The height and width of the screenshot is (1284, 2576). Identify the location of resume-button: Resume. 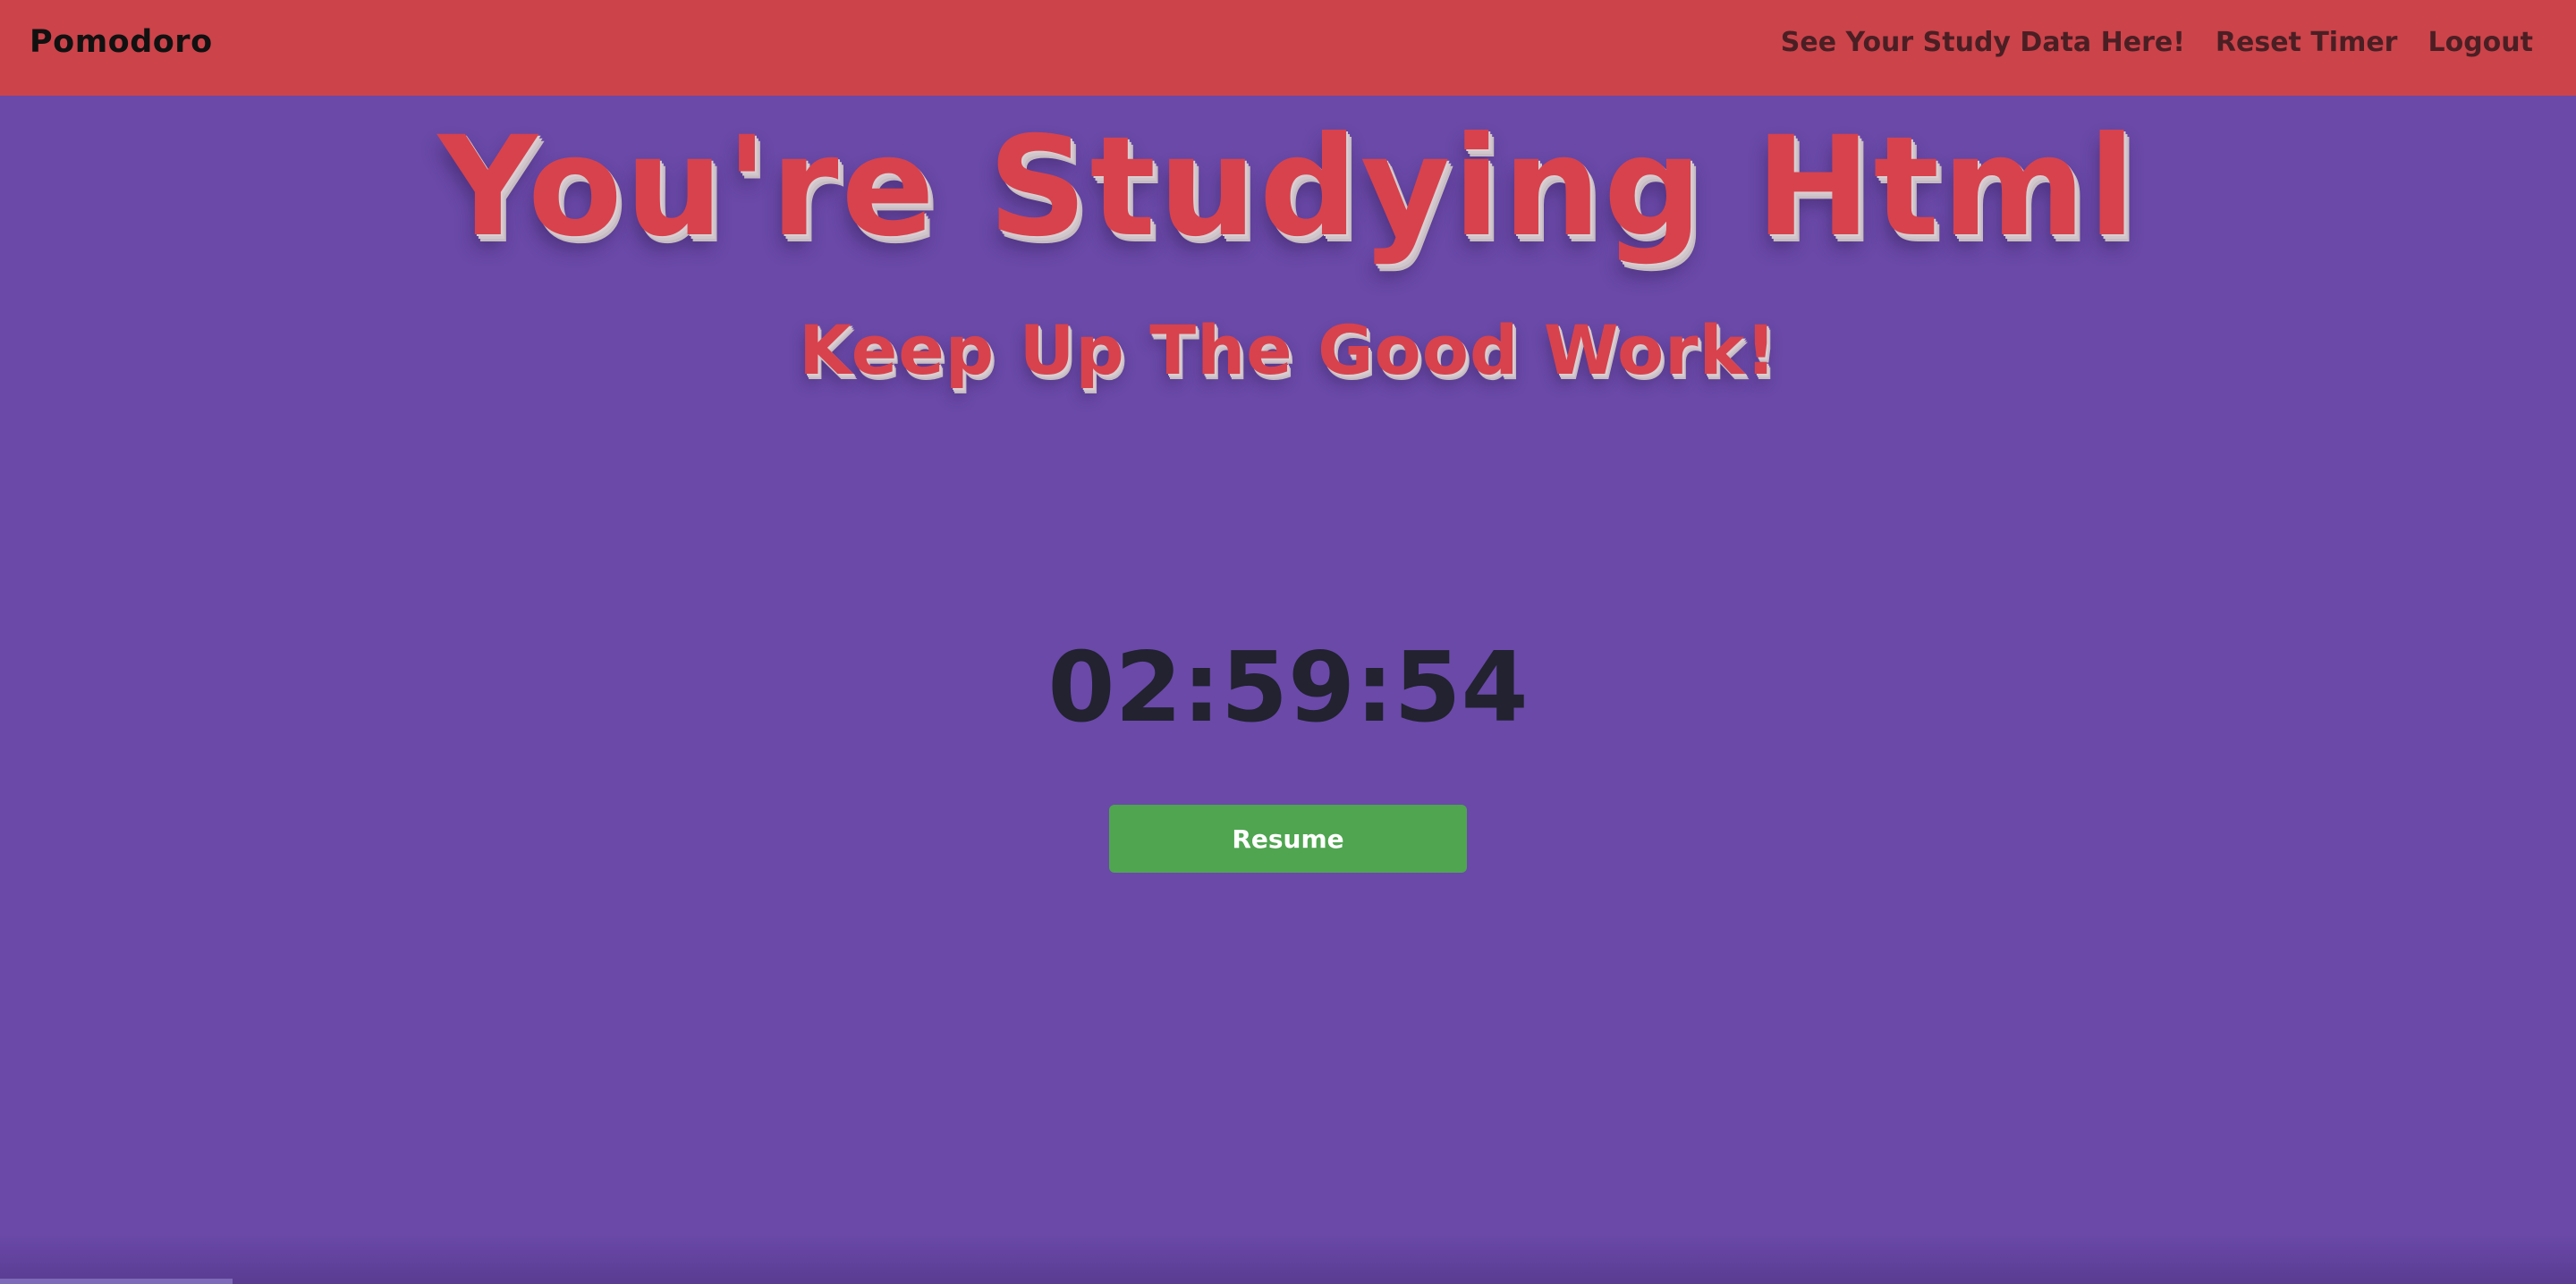
(1288, 839).